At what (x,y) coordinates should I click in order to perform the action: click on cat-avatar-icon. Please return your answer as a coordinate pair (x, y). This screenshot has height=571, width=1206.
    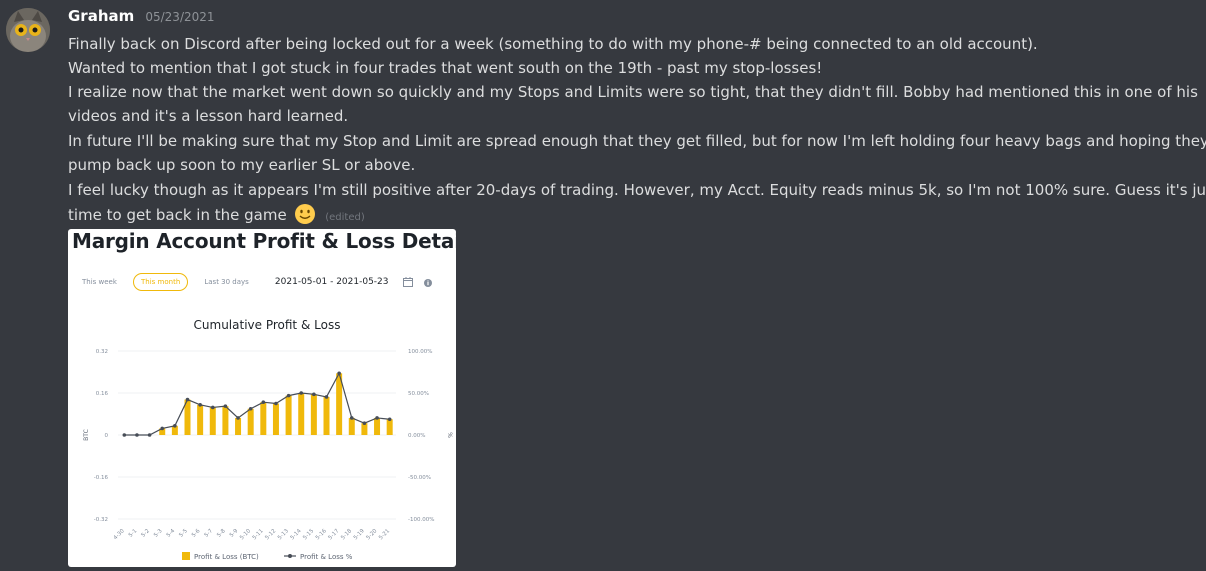
    Looking at the image, I should click on (28, 30).